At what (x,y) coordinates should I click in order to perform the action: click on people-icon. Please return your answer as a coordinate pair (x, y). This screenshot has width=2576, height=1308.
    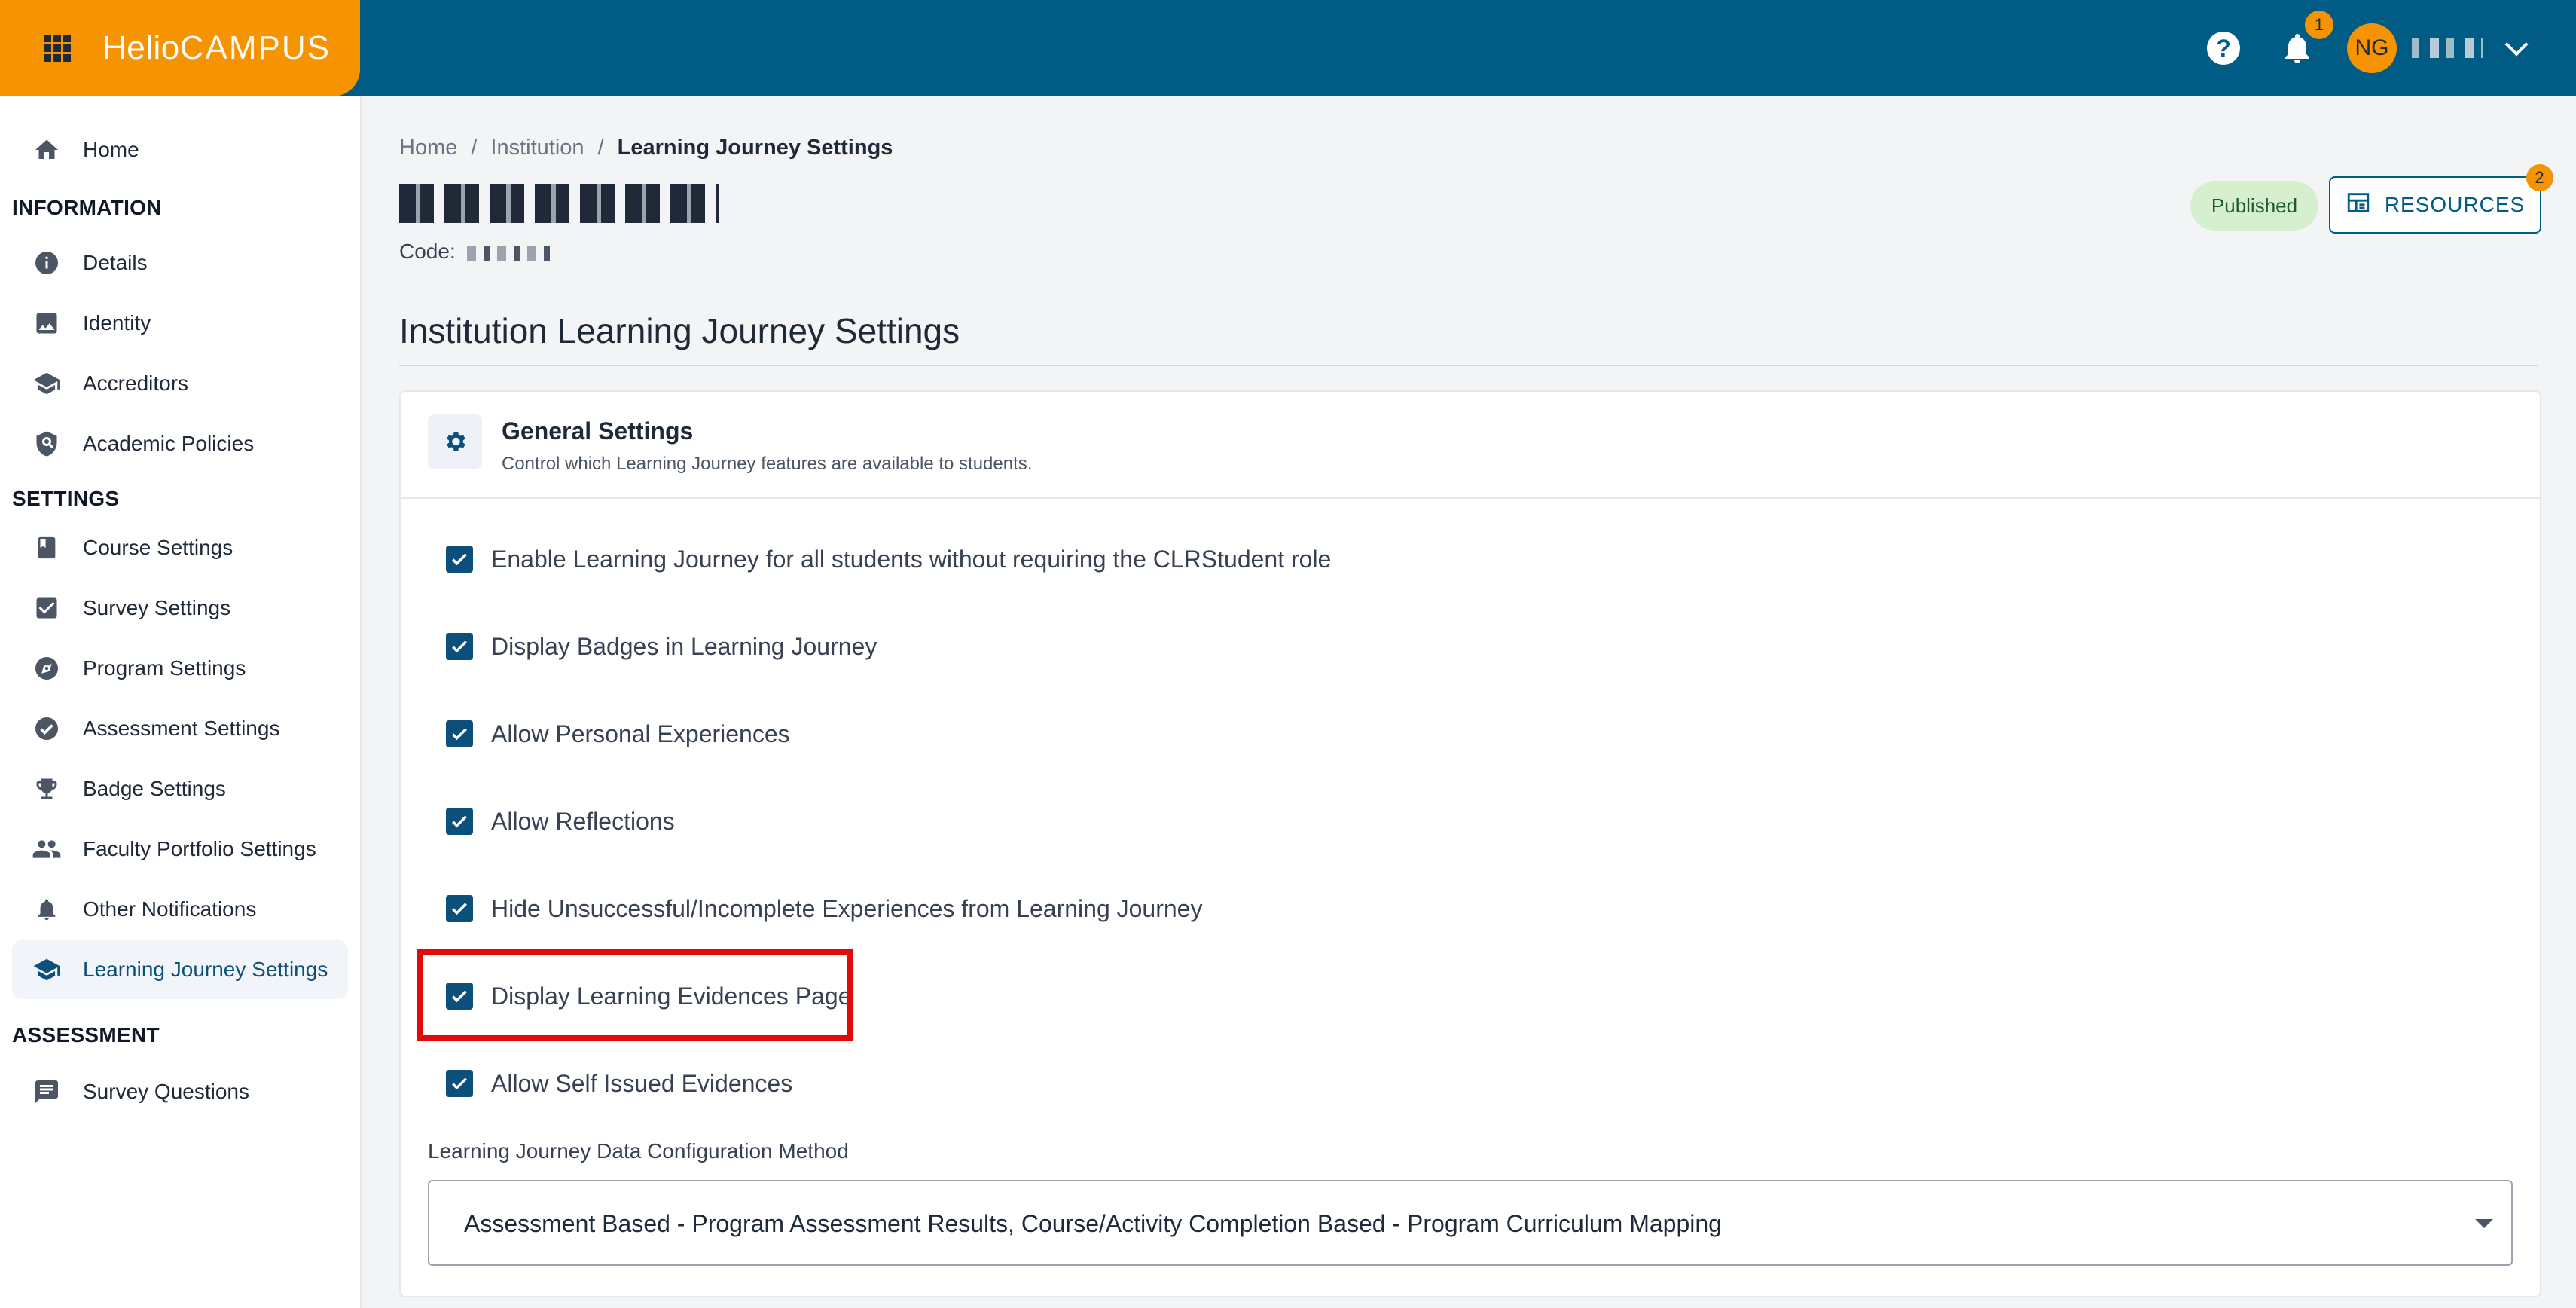
    Looking at the image, I should click on (47, 849).